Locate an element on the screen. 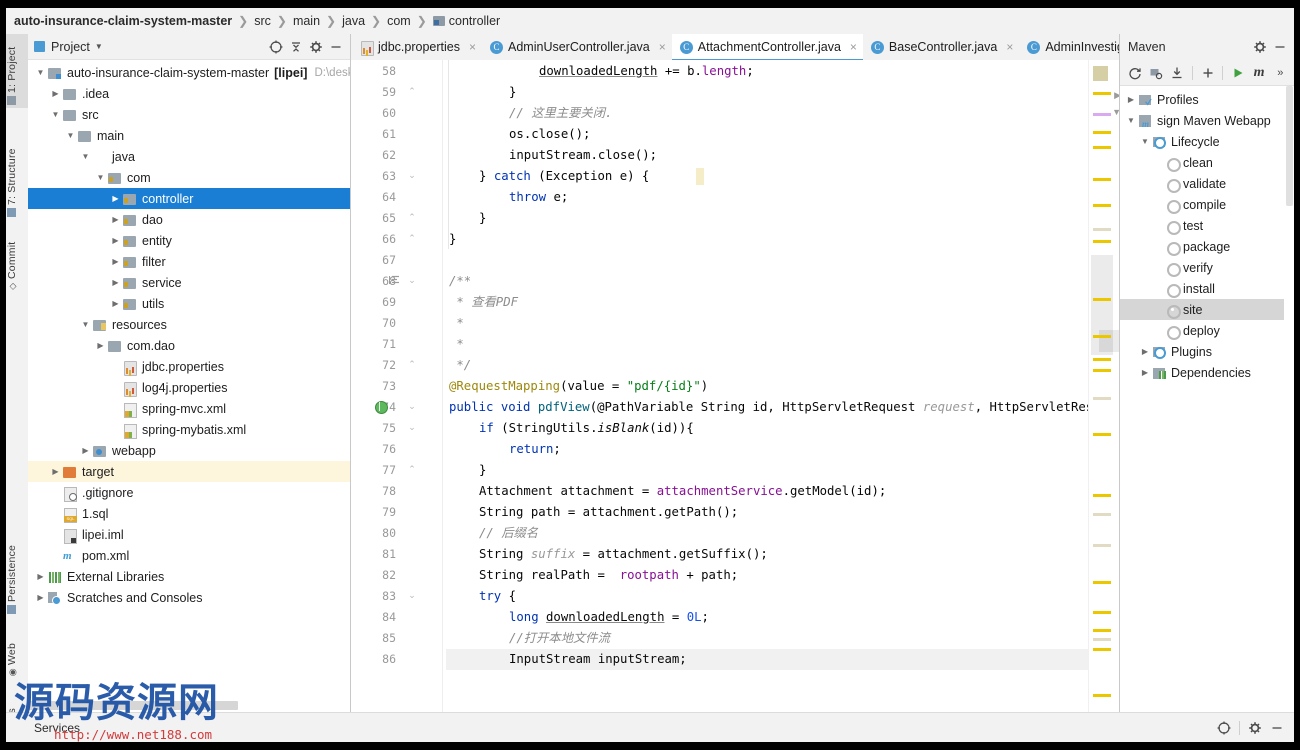 Image resolution: width=1300 pixels, height=750 pixels. code-line: if (StringUtils.isBlank(id)){ is located at coordinates (586, 428).